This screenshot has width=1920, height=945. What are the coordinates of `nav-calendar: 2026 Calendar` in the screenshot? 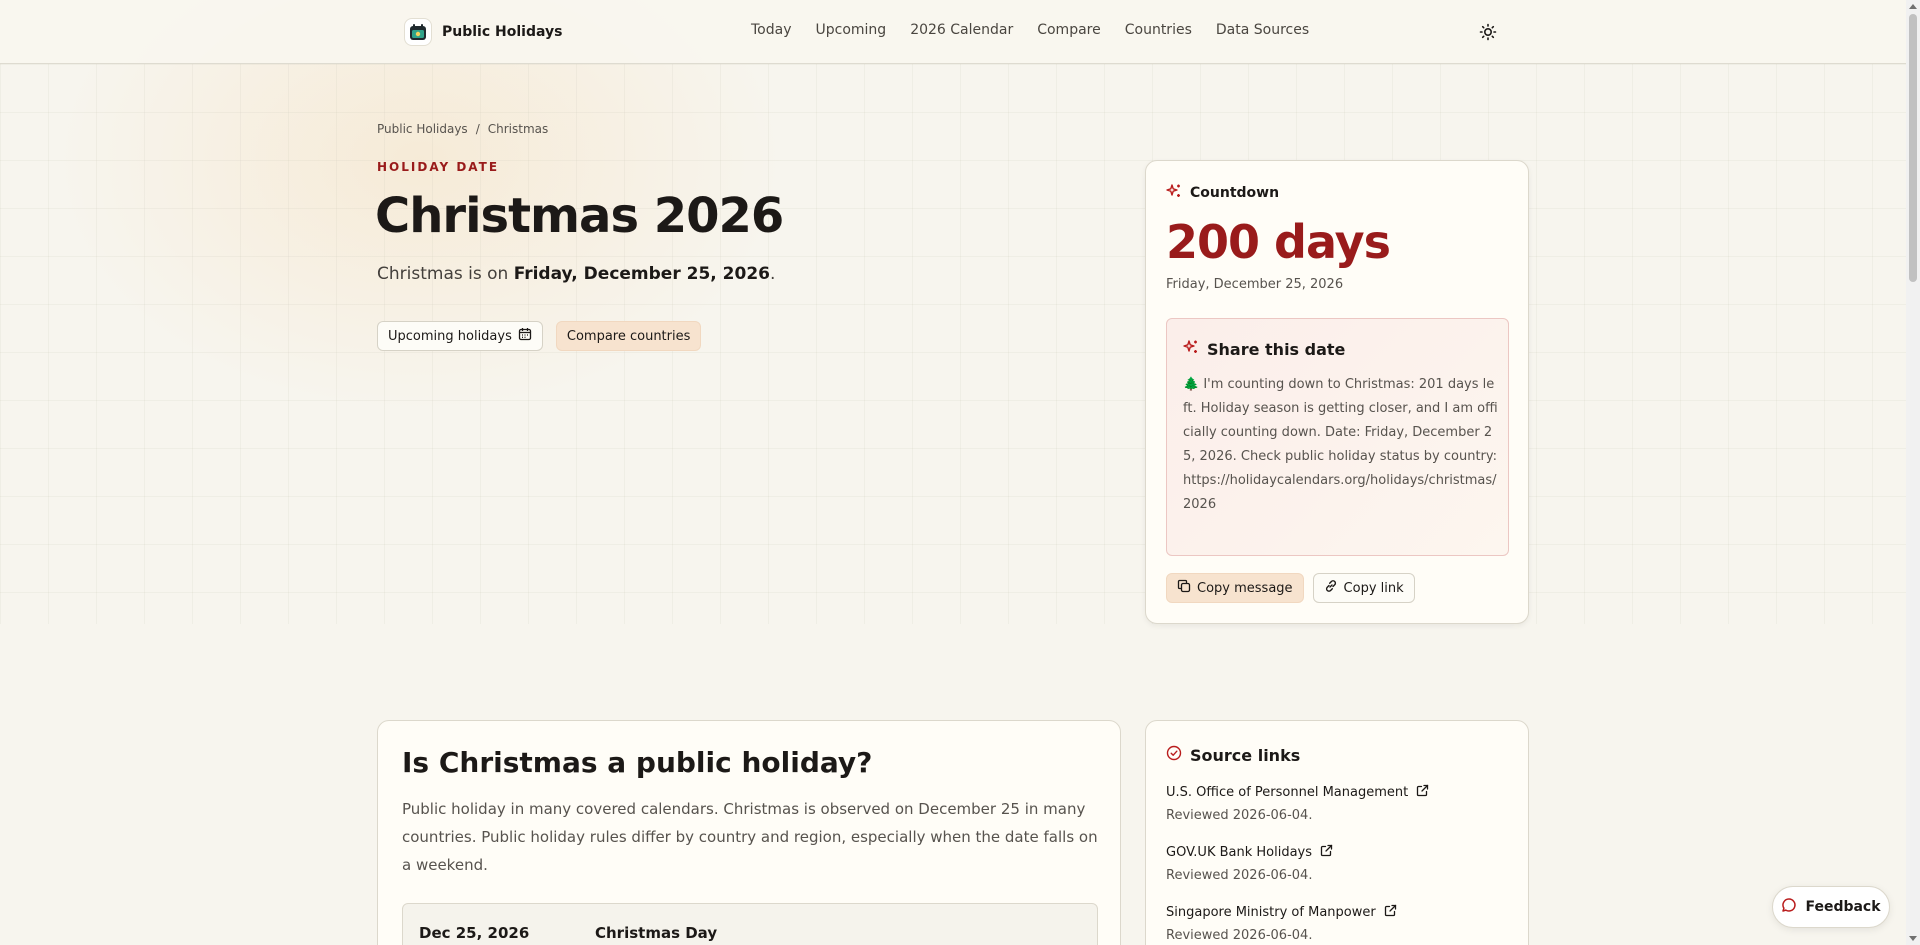 It's located at (961, 30).